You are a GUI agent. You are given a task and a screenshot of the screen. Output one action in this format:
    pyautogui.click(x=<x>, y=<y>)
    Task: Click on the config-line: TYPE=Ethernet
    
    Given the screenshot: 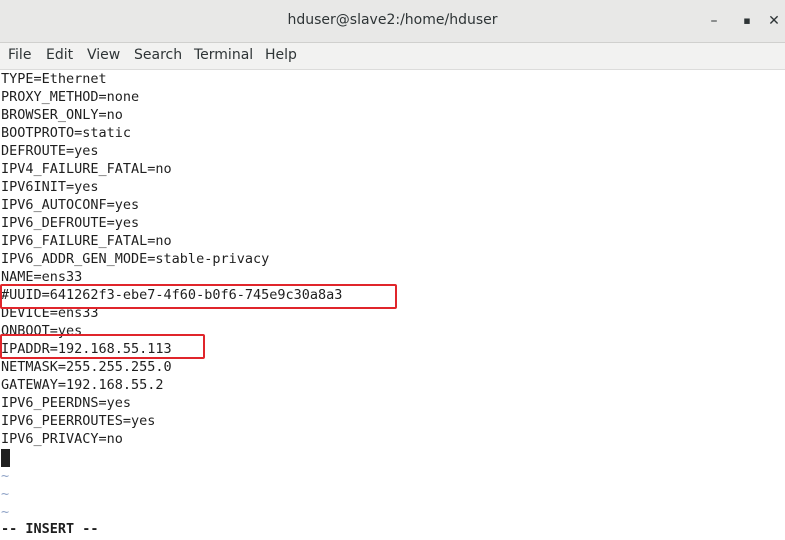 What is the action you would take?
    pyautogui.click(x=54, y=79)
    